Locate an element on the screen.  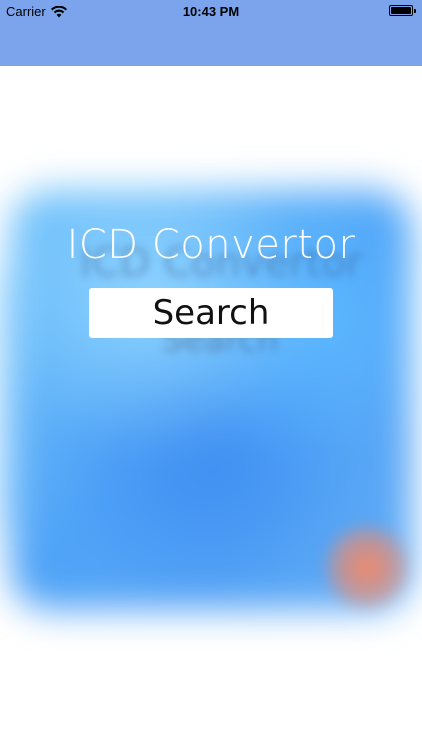
navigation-bar: Carrier 10:43 PM is located at coordinates (211, 33).